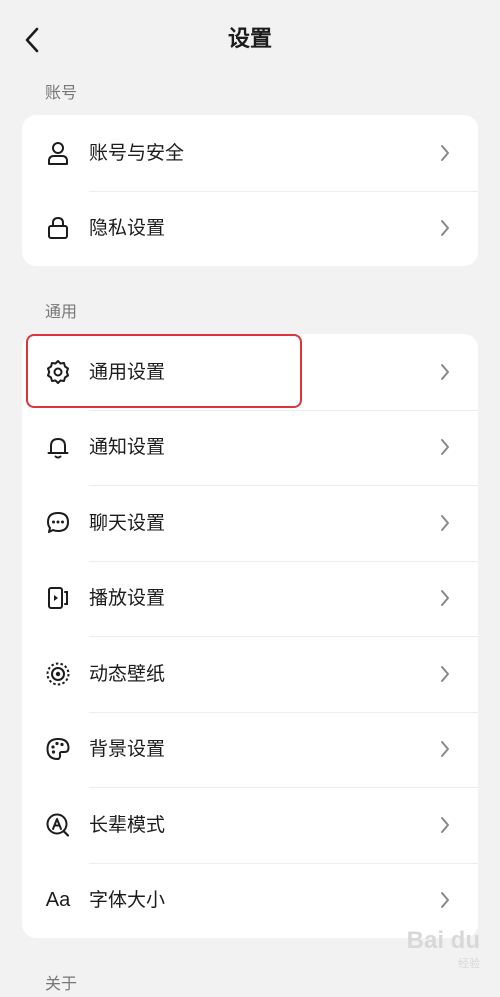  I want to click on watermark-subtext: 经验, so click(469, 964).